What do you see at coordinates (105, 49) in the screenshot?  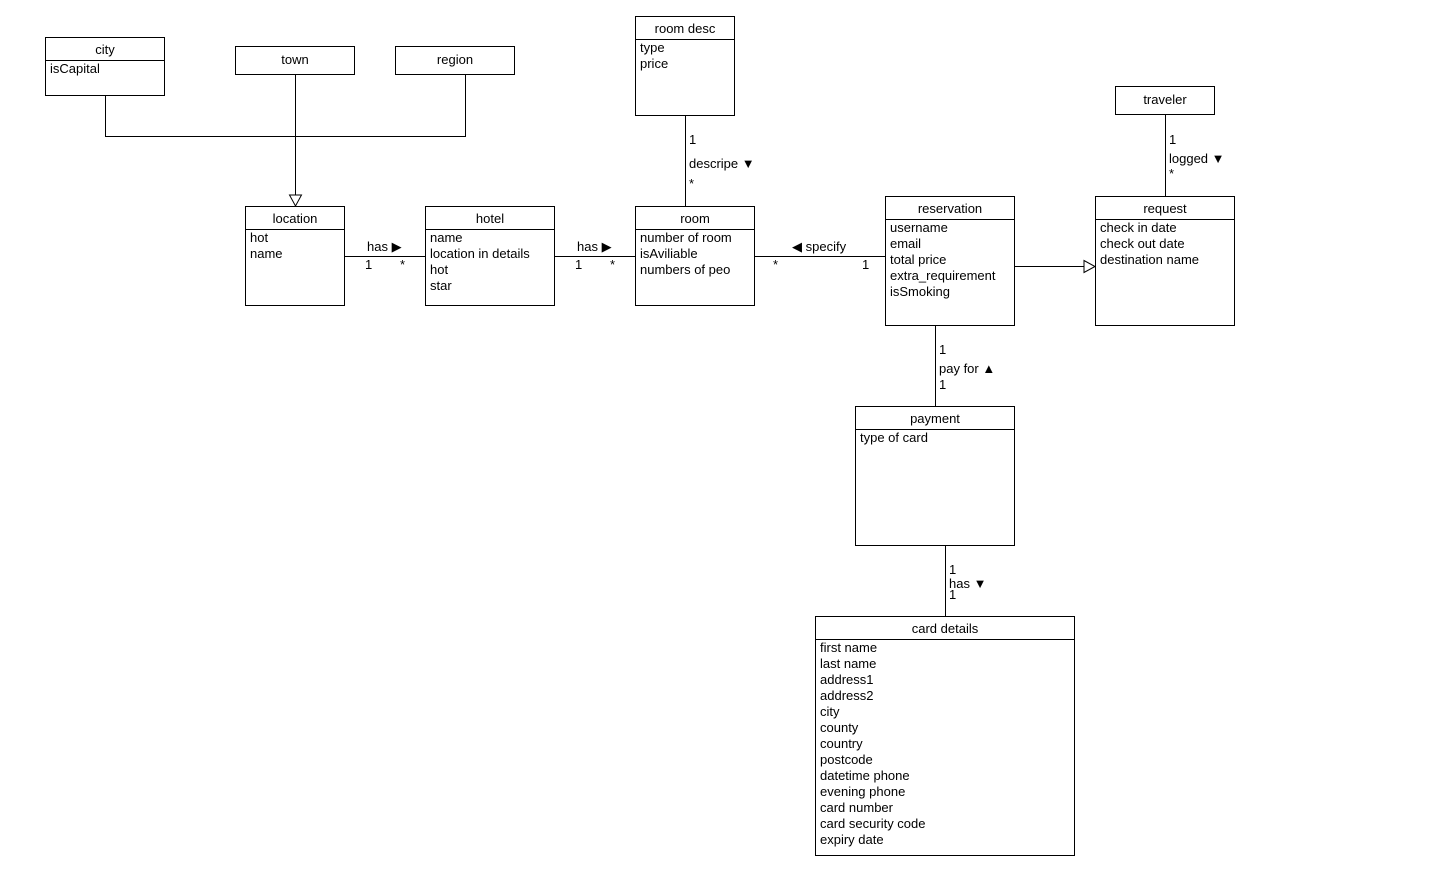 I see `class-name: city` at bounding box center [105, 49].